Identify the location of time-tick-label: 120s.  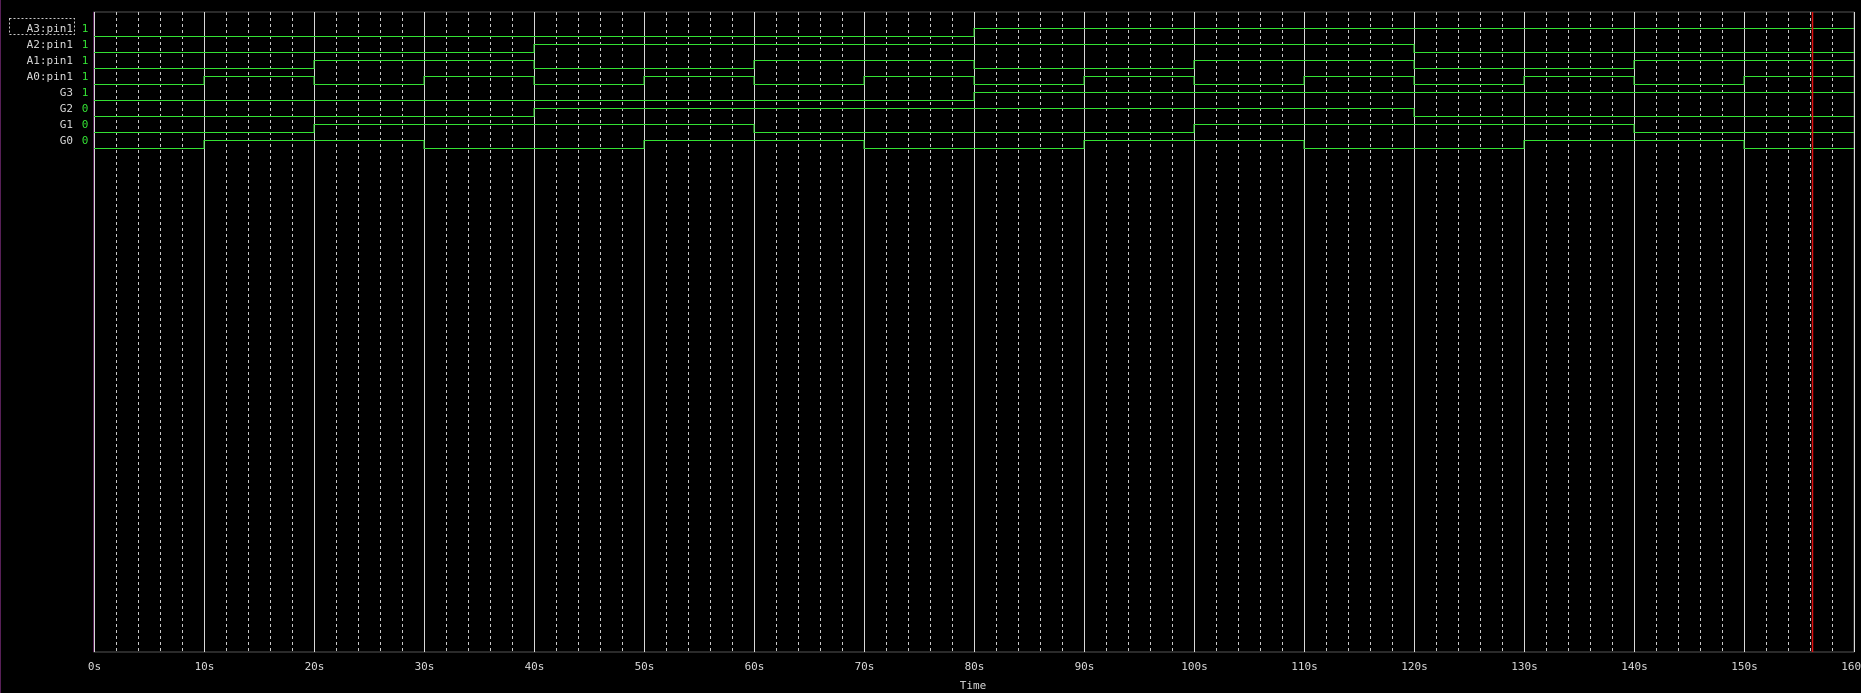
(1414, 666).